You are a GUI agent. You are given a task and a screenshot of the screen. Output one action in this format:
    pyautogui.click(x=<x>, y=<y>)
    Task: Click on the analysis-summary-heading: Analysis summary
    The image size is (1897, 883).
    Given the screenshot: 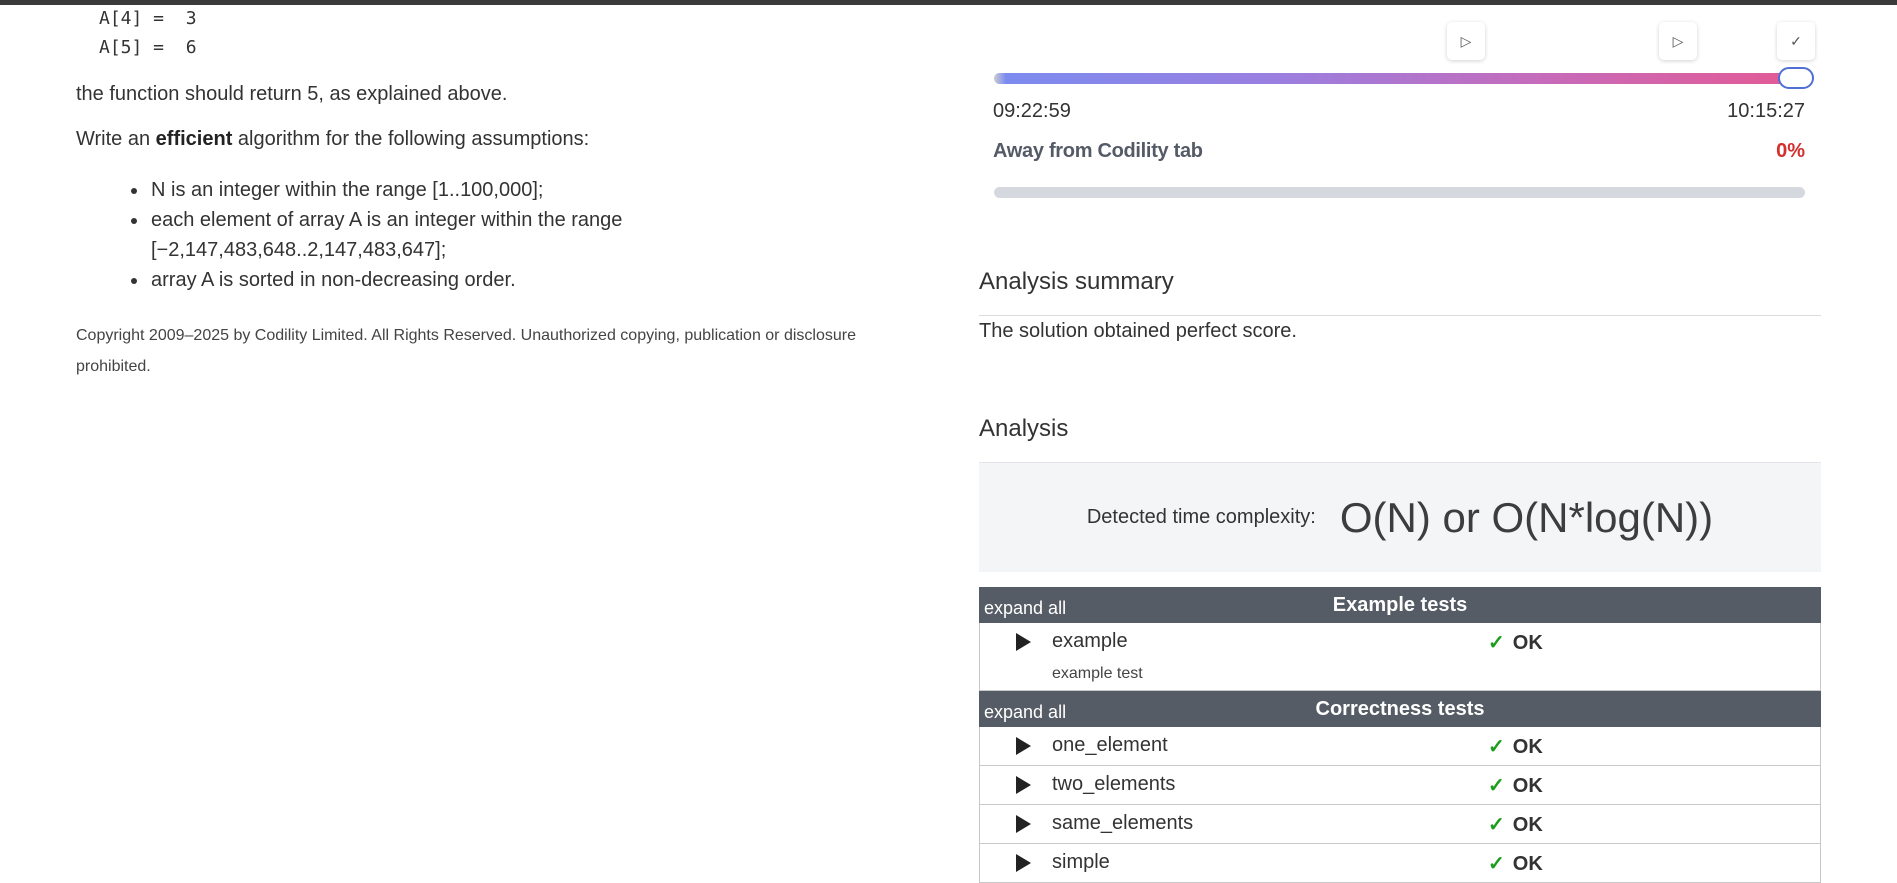 What is the action you would take?
    pyautogui.click(x=1076, y=281)
    